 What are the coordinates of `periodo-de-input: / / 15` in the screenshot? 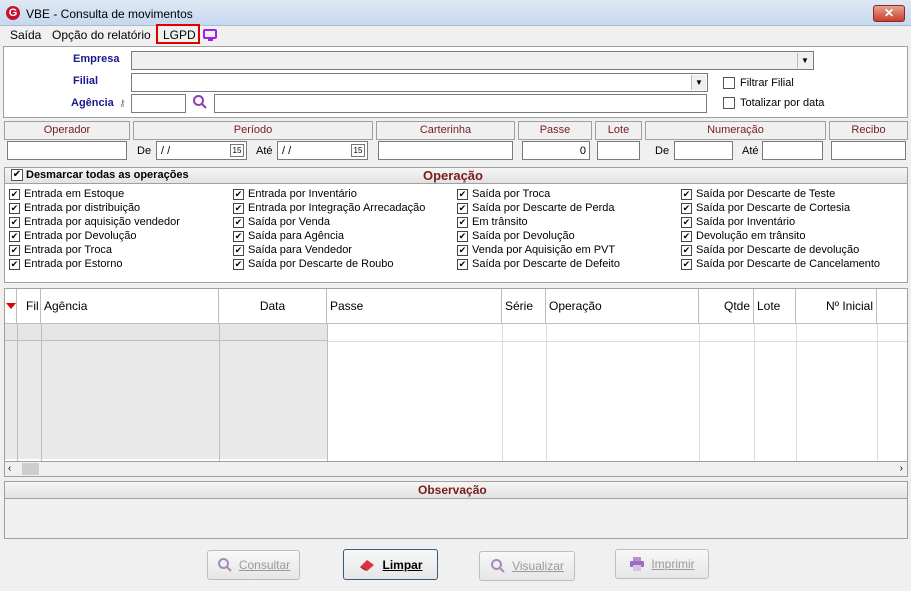 It's located at (201, 150).